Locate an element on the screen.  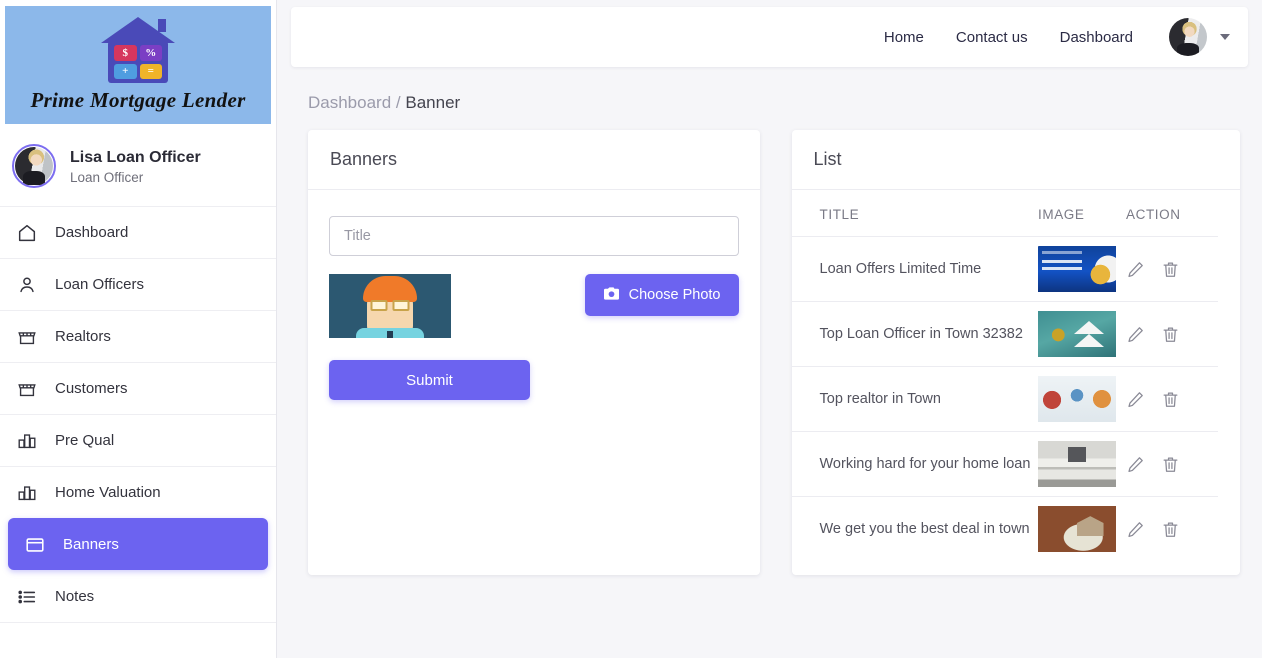
sidebar-profile: Lisa Loan Officer Loan Officer is located at coordinates (138, 165).